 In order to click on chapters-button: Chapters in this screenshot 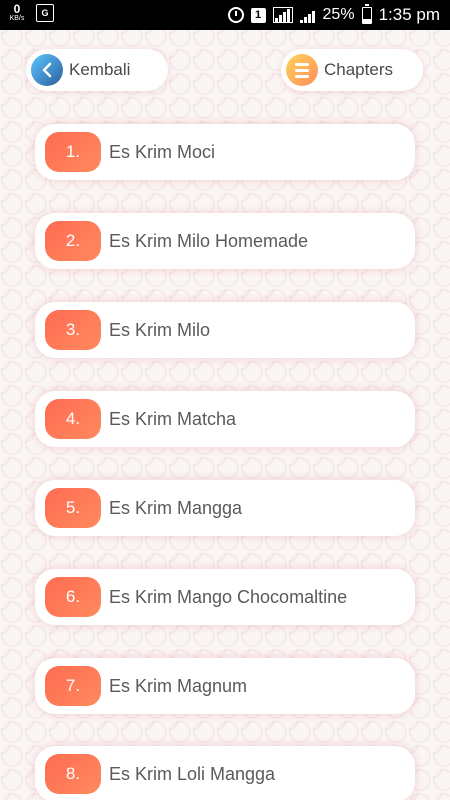, I will do `click(352, 70)`.